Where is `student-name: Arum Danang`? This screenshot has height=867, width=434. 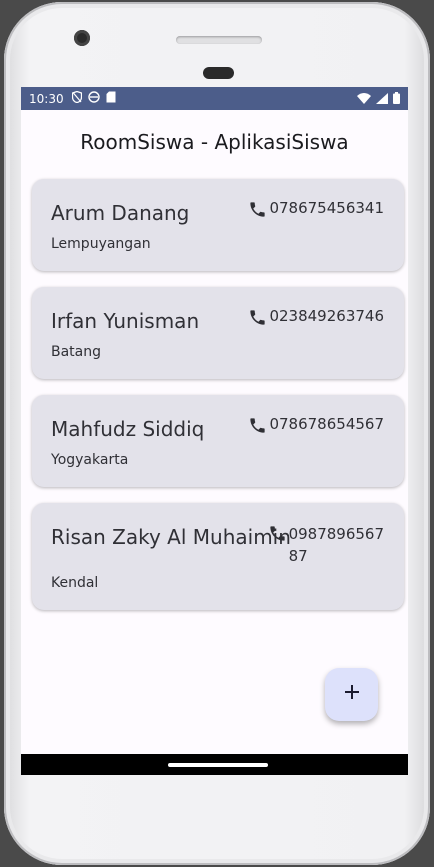 student-name: Arum Danang is located at coordinates (120, 213).